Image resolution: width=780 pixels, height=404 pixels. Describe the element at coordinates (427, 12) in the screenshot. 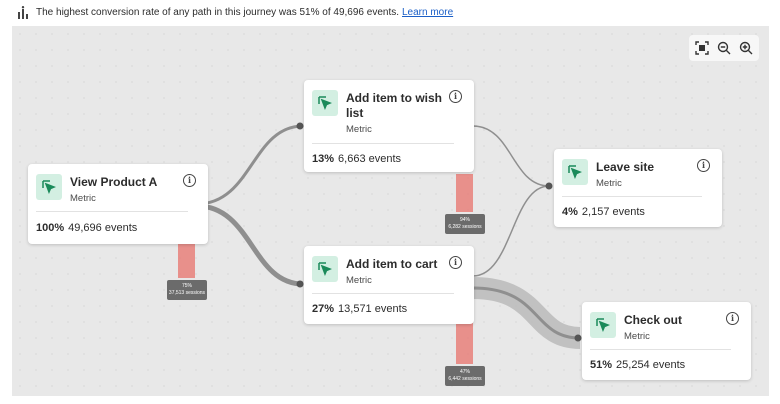

I see `learn-more-link: Learn more` at that location.